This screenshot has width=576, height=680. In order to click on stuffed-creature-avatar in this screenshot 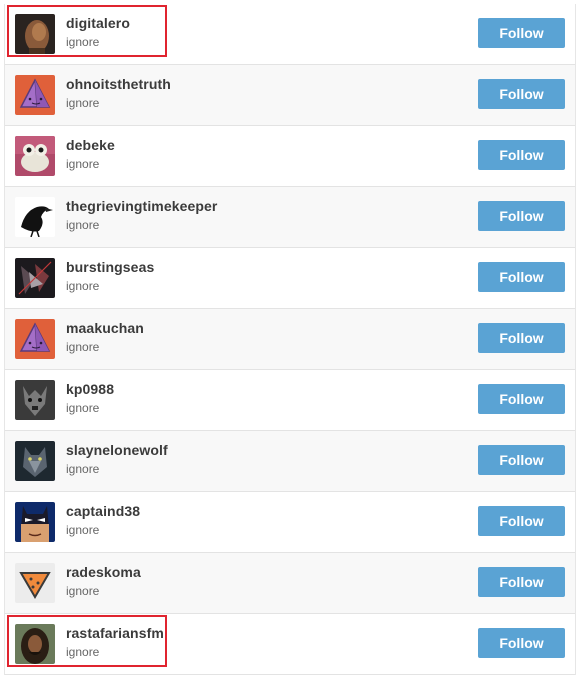, I will do `click(35, 156)`.